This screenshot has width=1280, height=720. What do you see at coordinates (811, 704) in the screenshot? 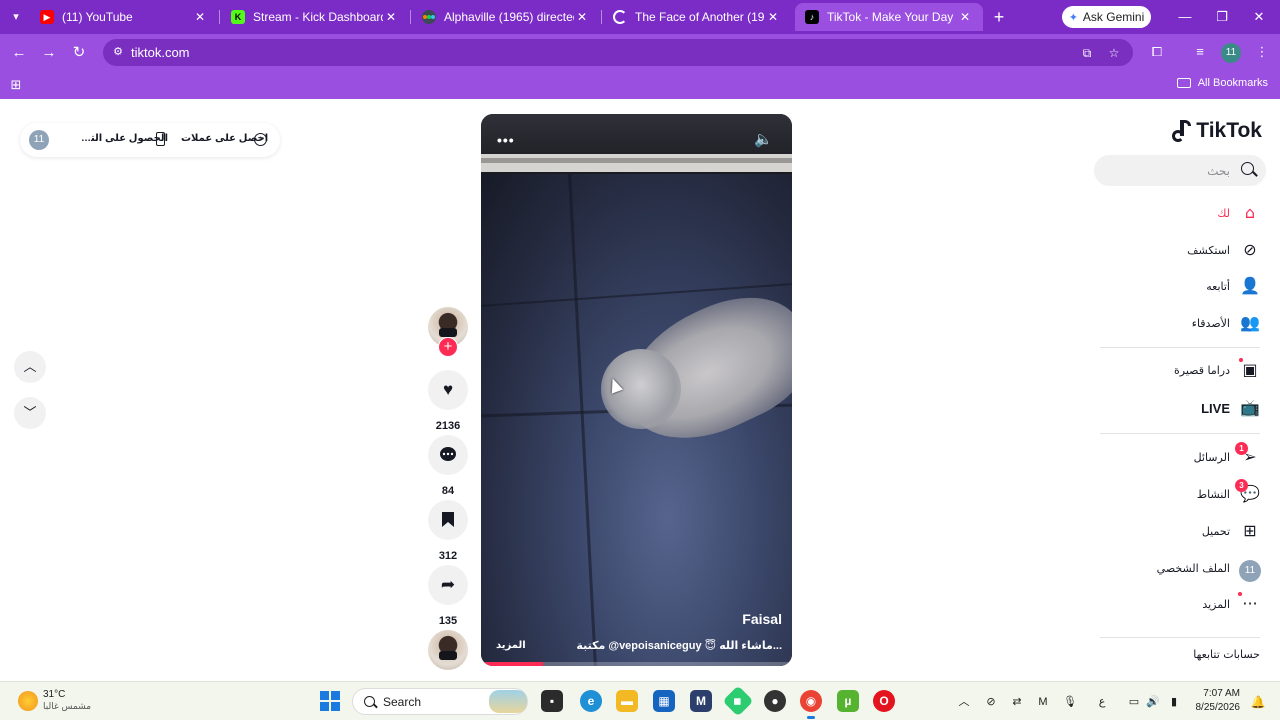
I see `chrome-icon: ◉` at bounding box center [811, 704].